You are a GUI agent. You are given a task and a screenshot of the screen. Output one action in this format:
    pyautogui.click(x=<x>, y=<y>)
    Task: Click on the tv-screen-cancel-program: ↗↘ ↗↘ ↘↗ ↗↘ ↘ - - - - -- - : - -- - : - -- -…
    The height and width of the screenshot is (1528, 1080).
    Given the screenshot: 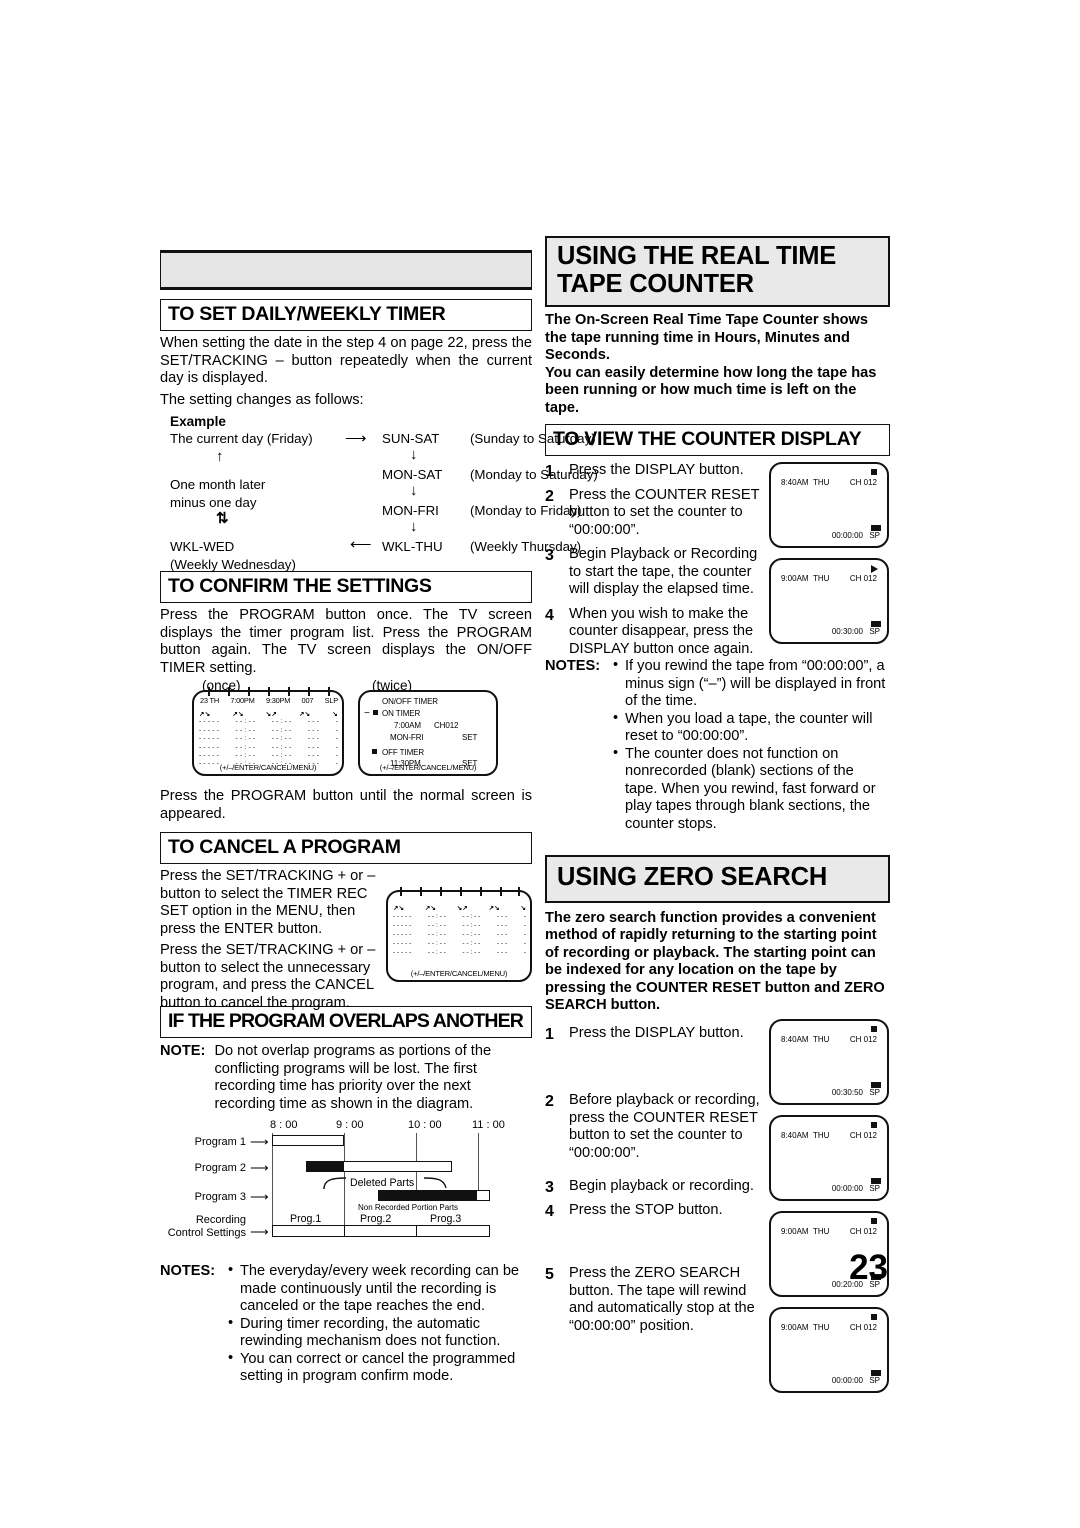 What is the action you would take?
    pyautogui.click(x=459, y=934)
    